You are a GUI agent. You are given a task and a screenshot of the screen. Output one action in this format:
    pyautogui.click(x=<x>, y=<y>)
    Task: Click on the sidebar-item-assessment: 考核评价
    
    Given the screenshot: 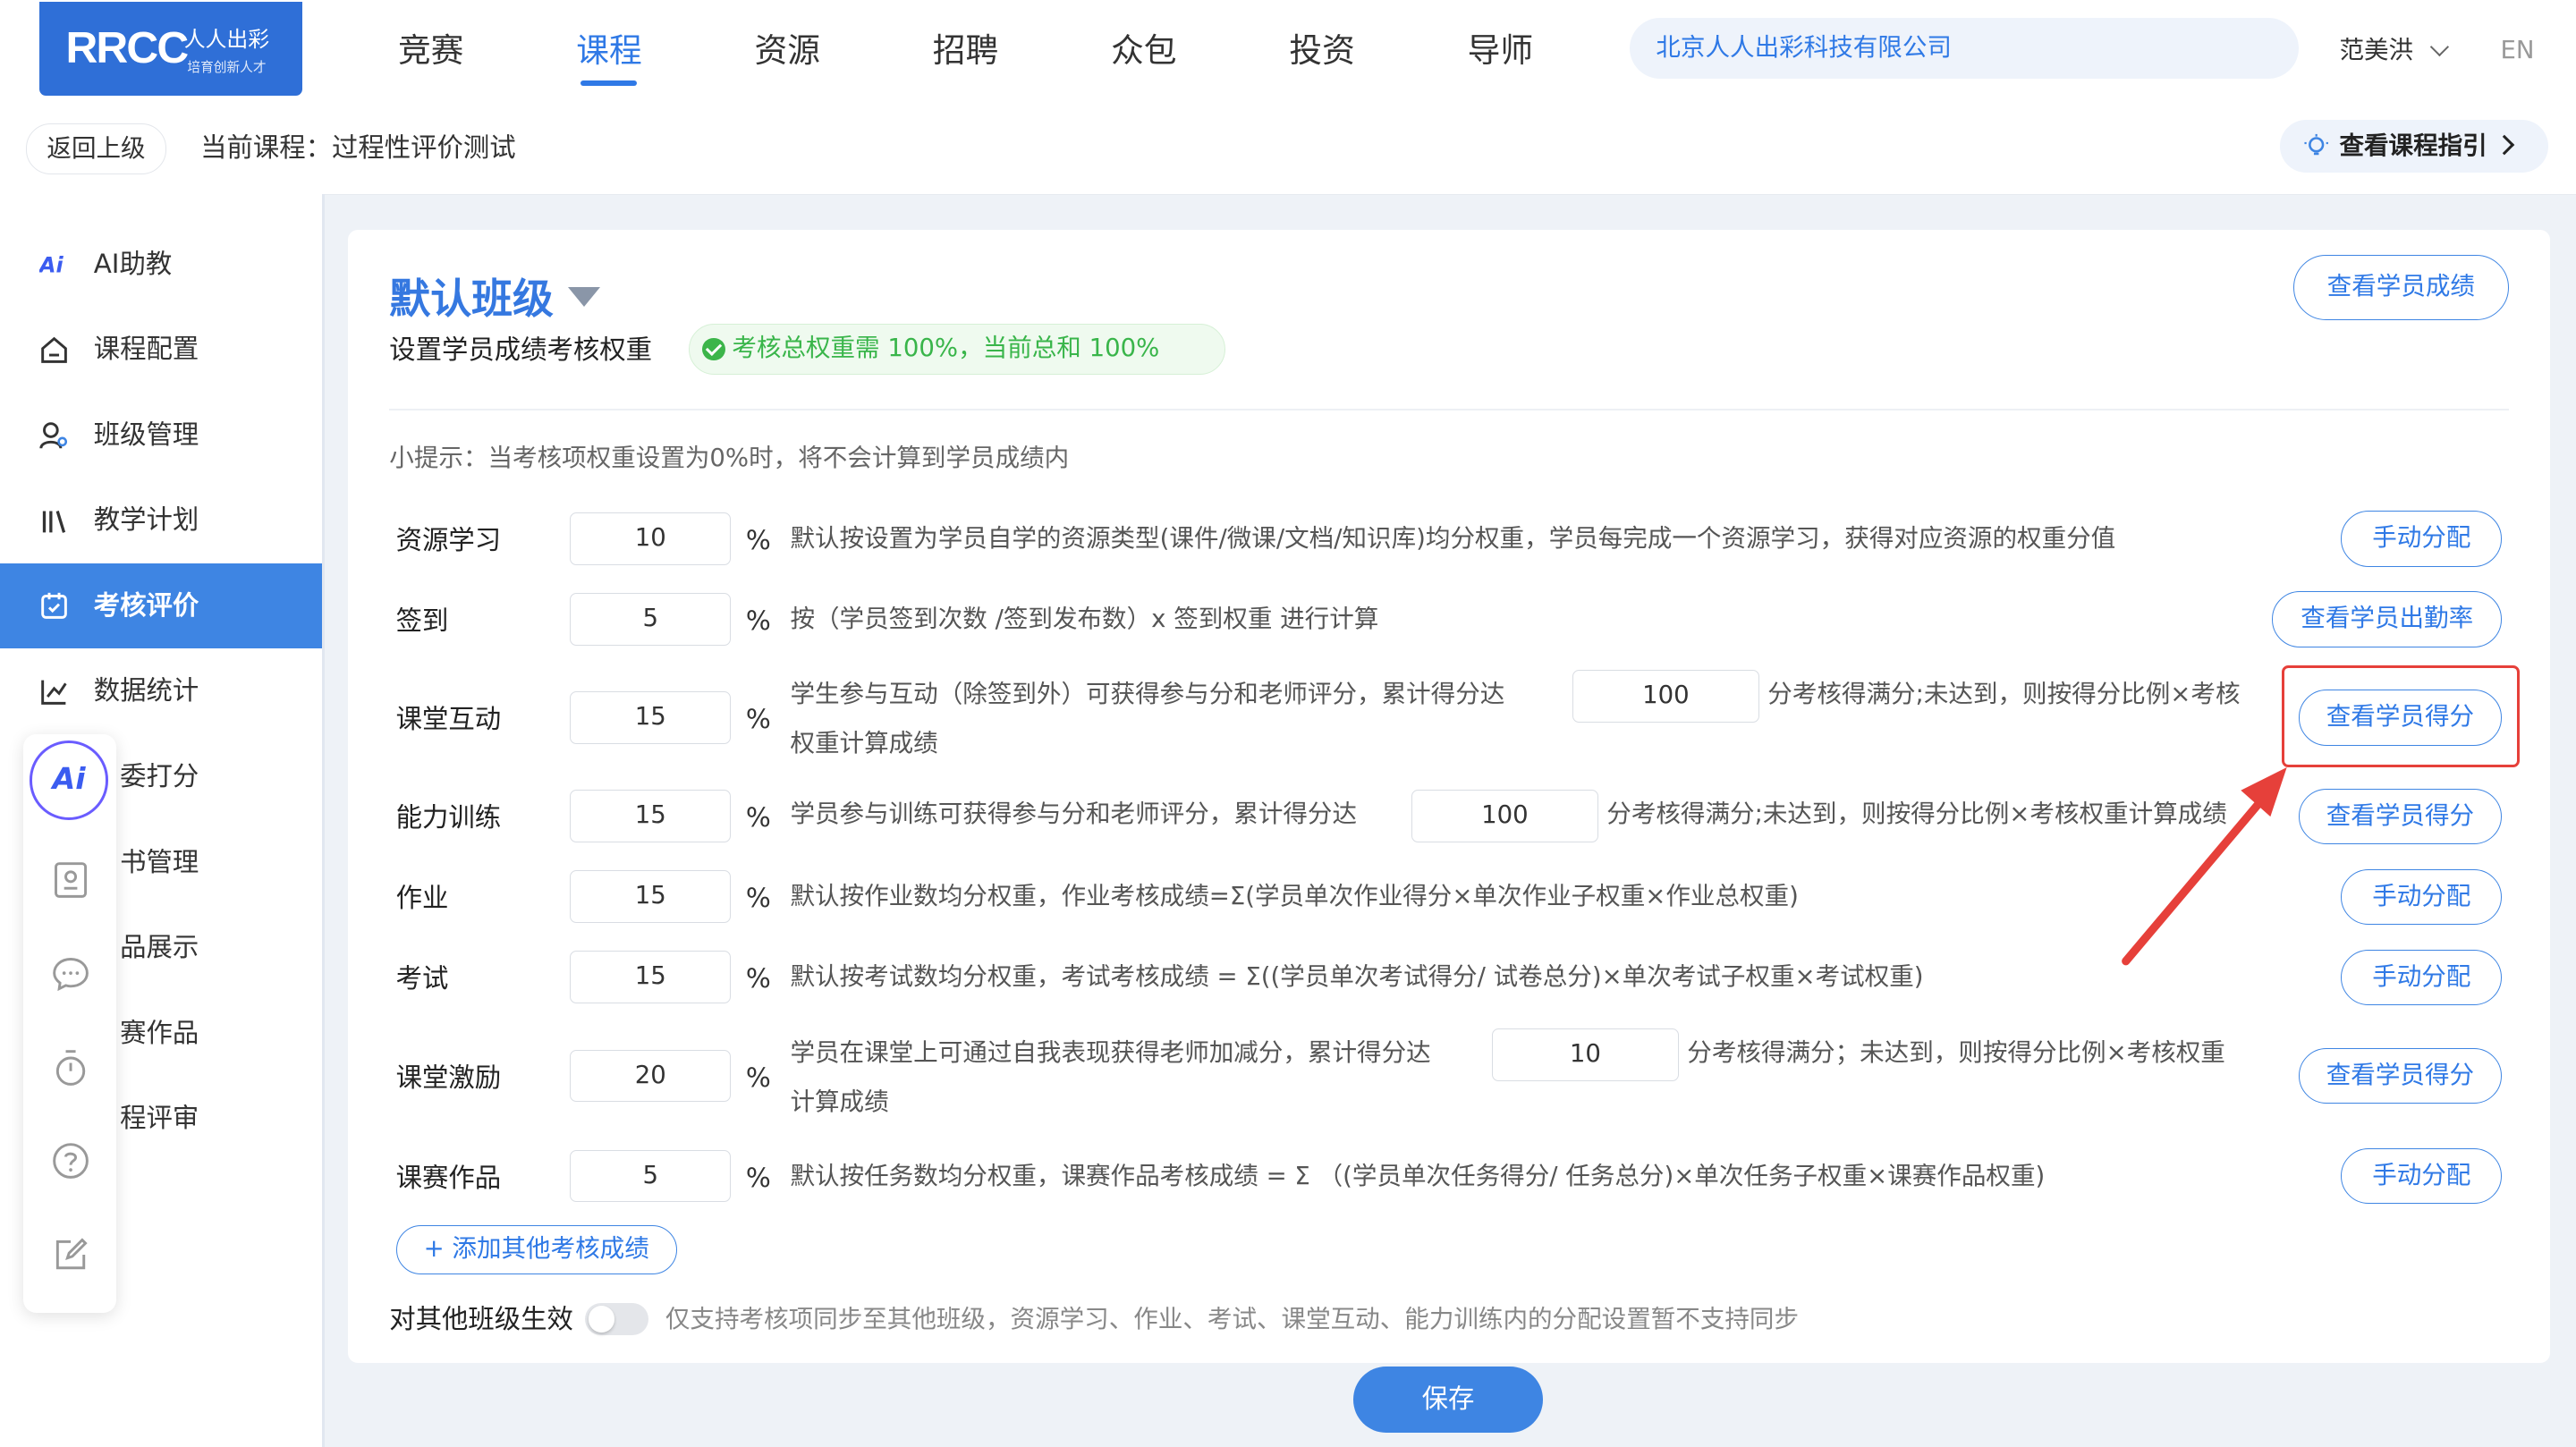 What is the action you would take?
    pyautogui.click(x=161, y=606)
    